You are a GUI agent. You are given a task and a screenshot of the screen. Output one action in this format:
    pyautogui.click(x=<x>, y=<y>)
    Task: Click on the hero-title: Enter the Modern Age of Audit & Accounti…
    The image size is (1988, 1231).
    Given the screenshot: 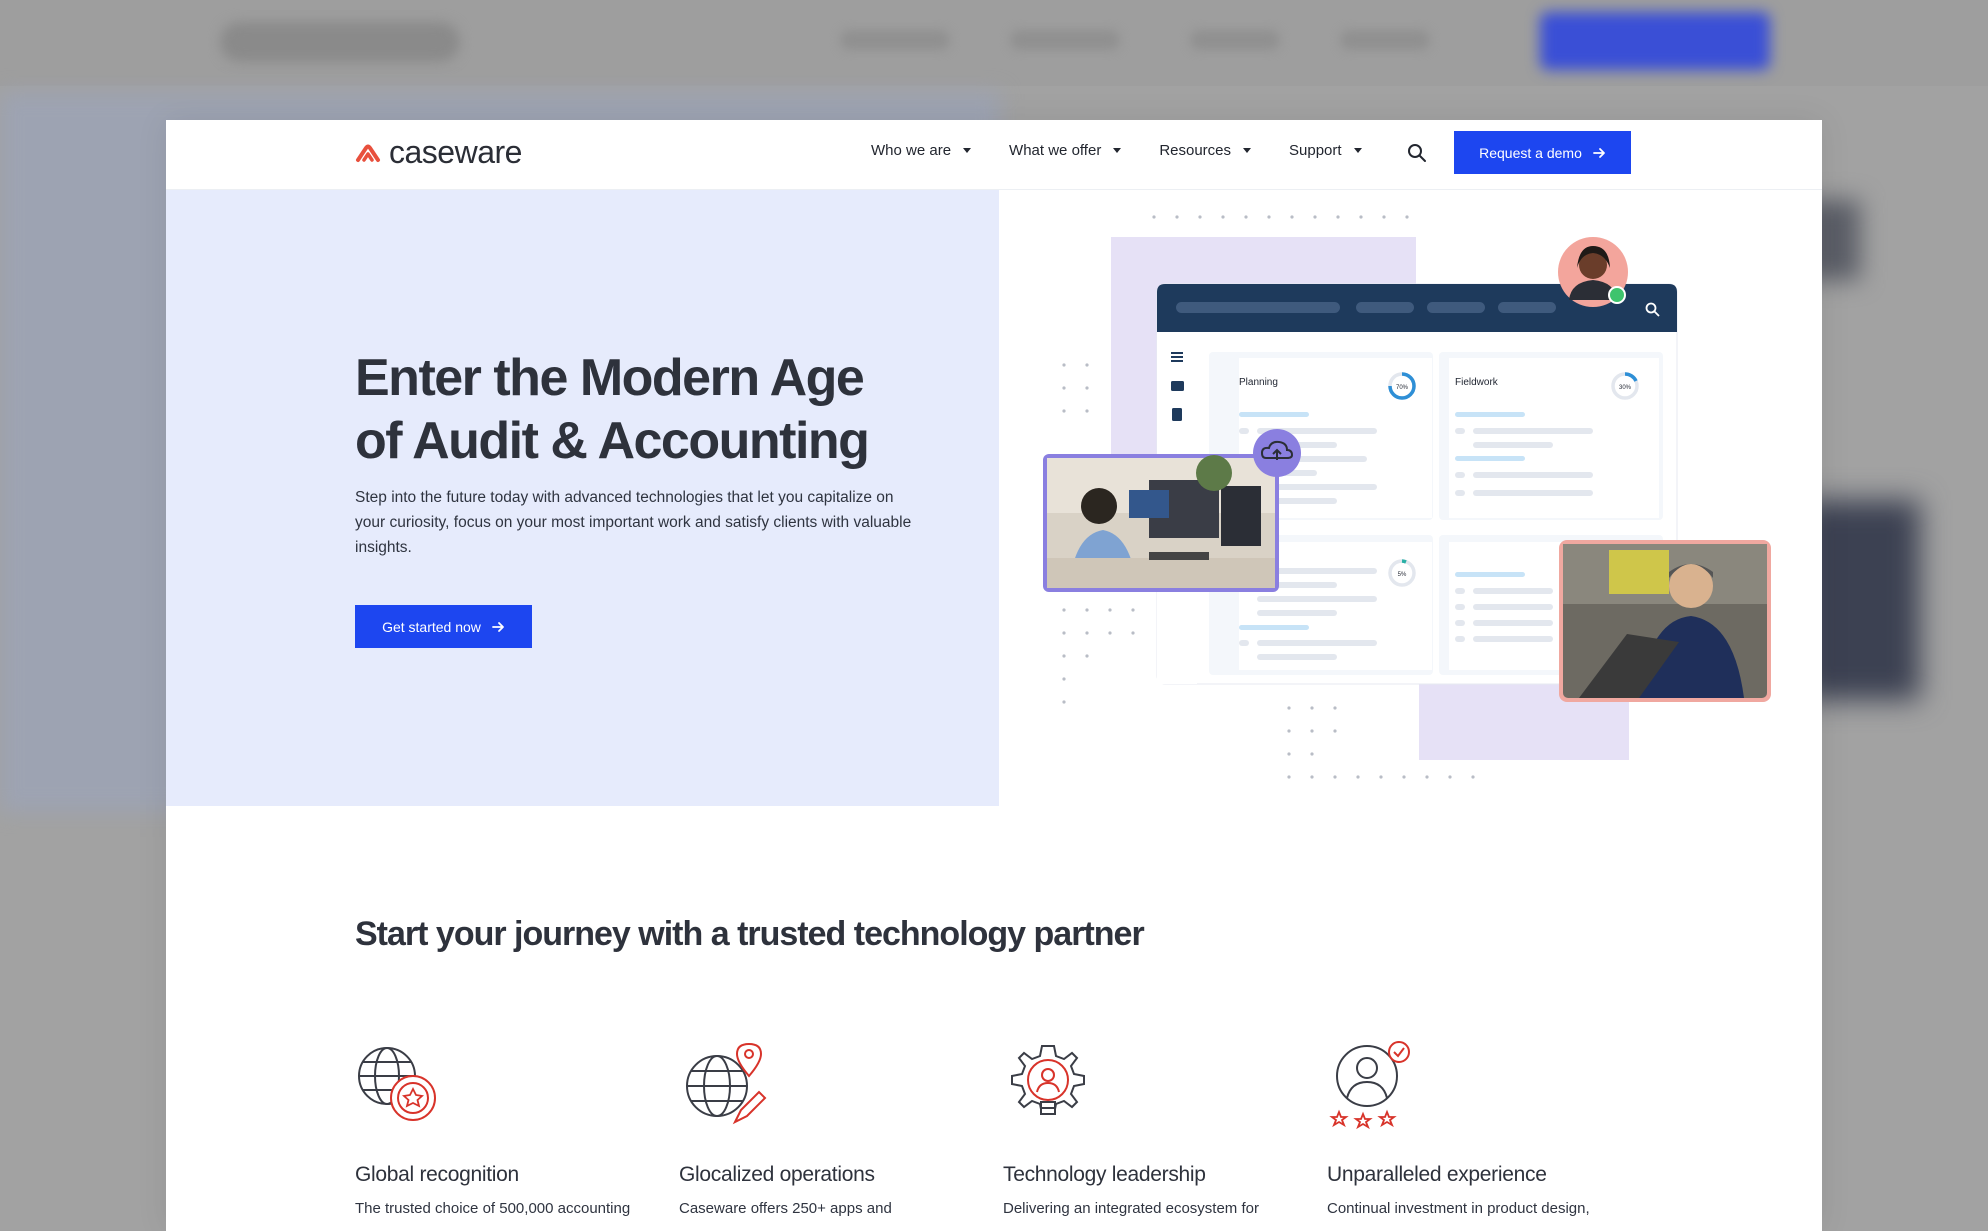 What is the action you would take?
    pyautogui.click(x=635, y=410)
    